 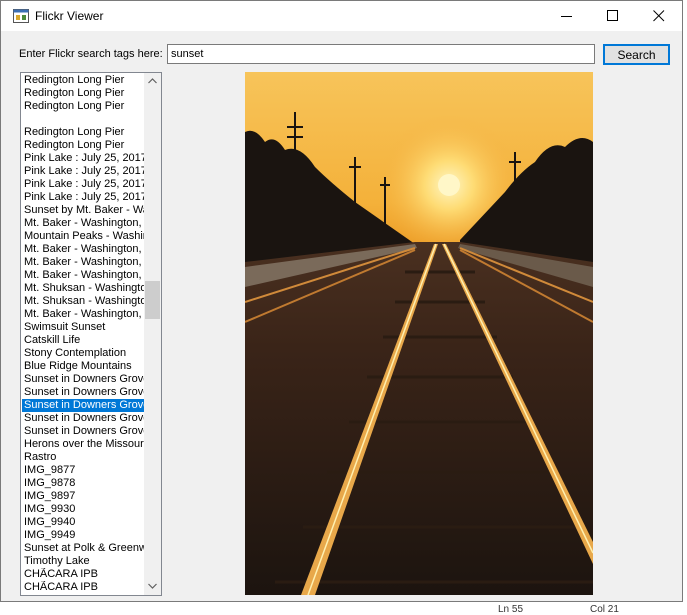 What do you see at coordinates (83, 119) in the screenshot?
I see `result-item` at bounding box center [83, 119].